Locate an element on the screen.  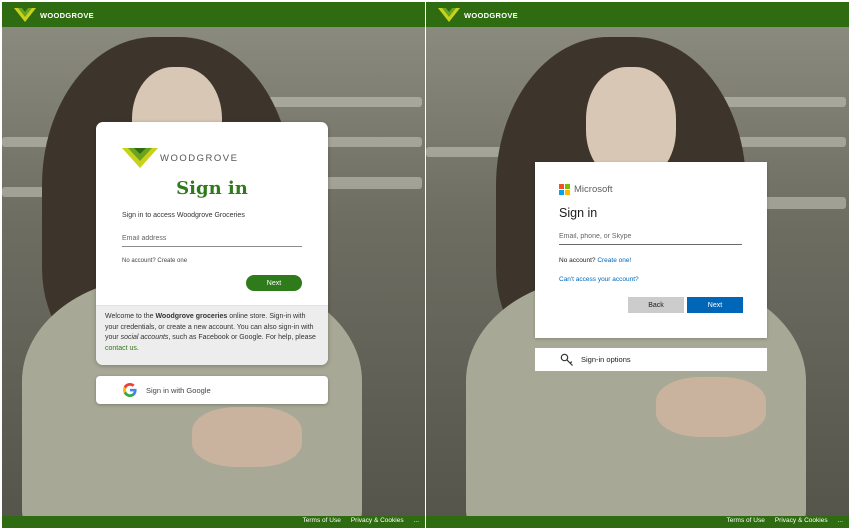
key-icon is located at coordinates (566, 359).